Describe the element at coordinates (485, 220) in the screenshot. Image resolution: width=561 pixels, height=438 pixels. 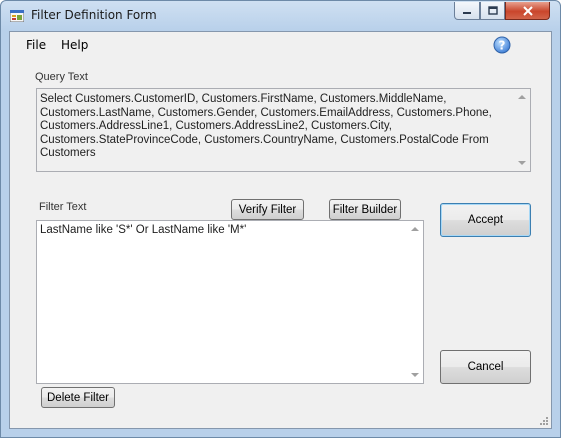
I see `accept-button: Accept` at that location.